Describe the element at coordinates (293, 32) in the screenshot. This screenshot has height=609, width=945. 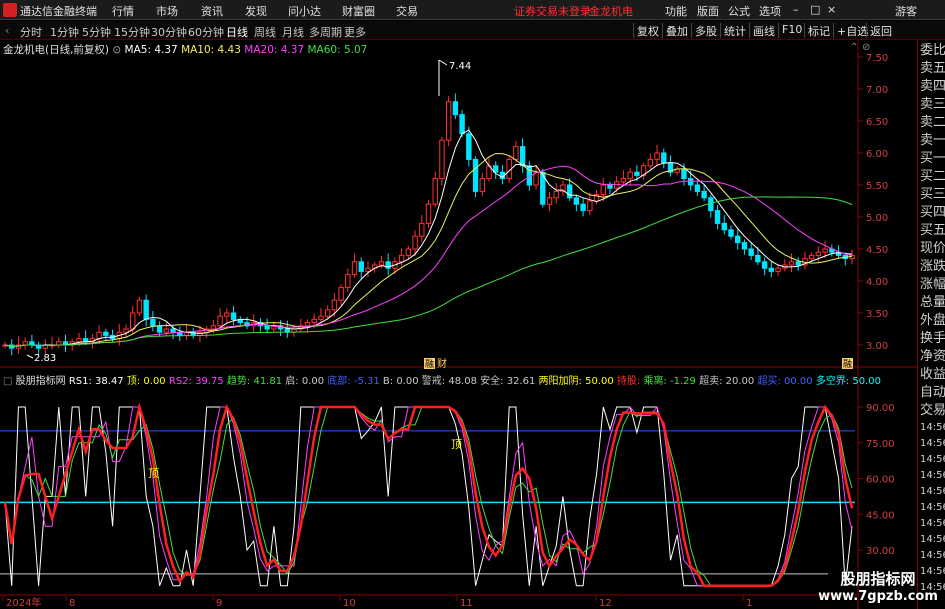
I see `period-monthly: 月线` at that location.